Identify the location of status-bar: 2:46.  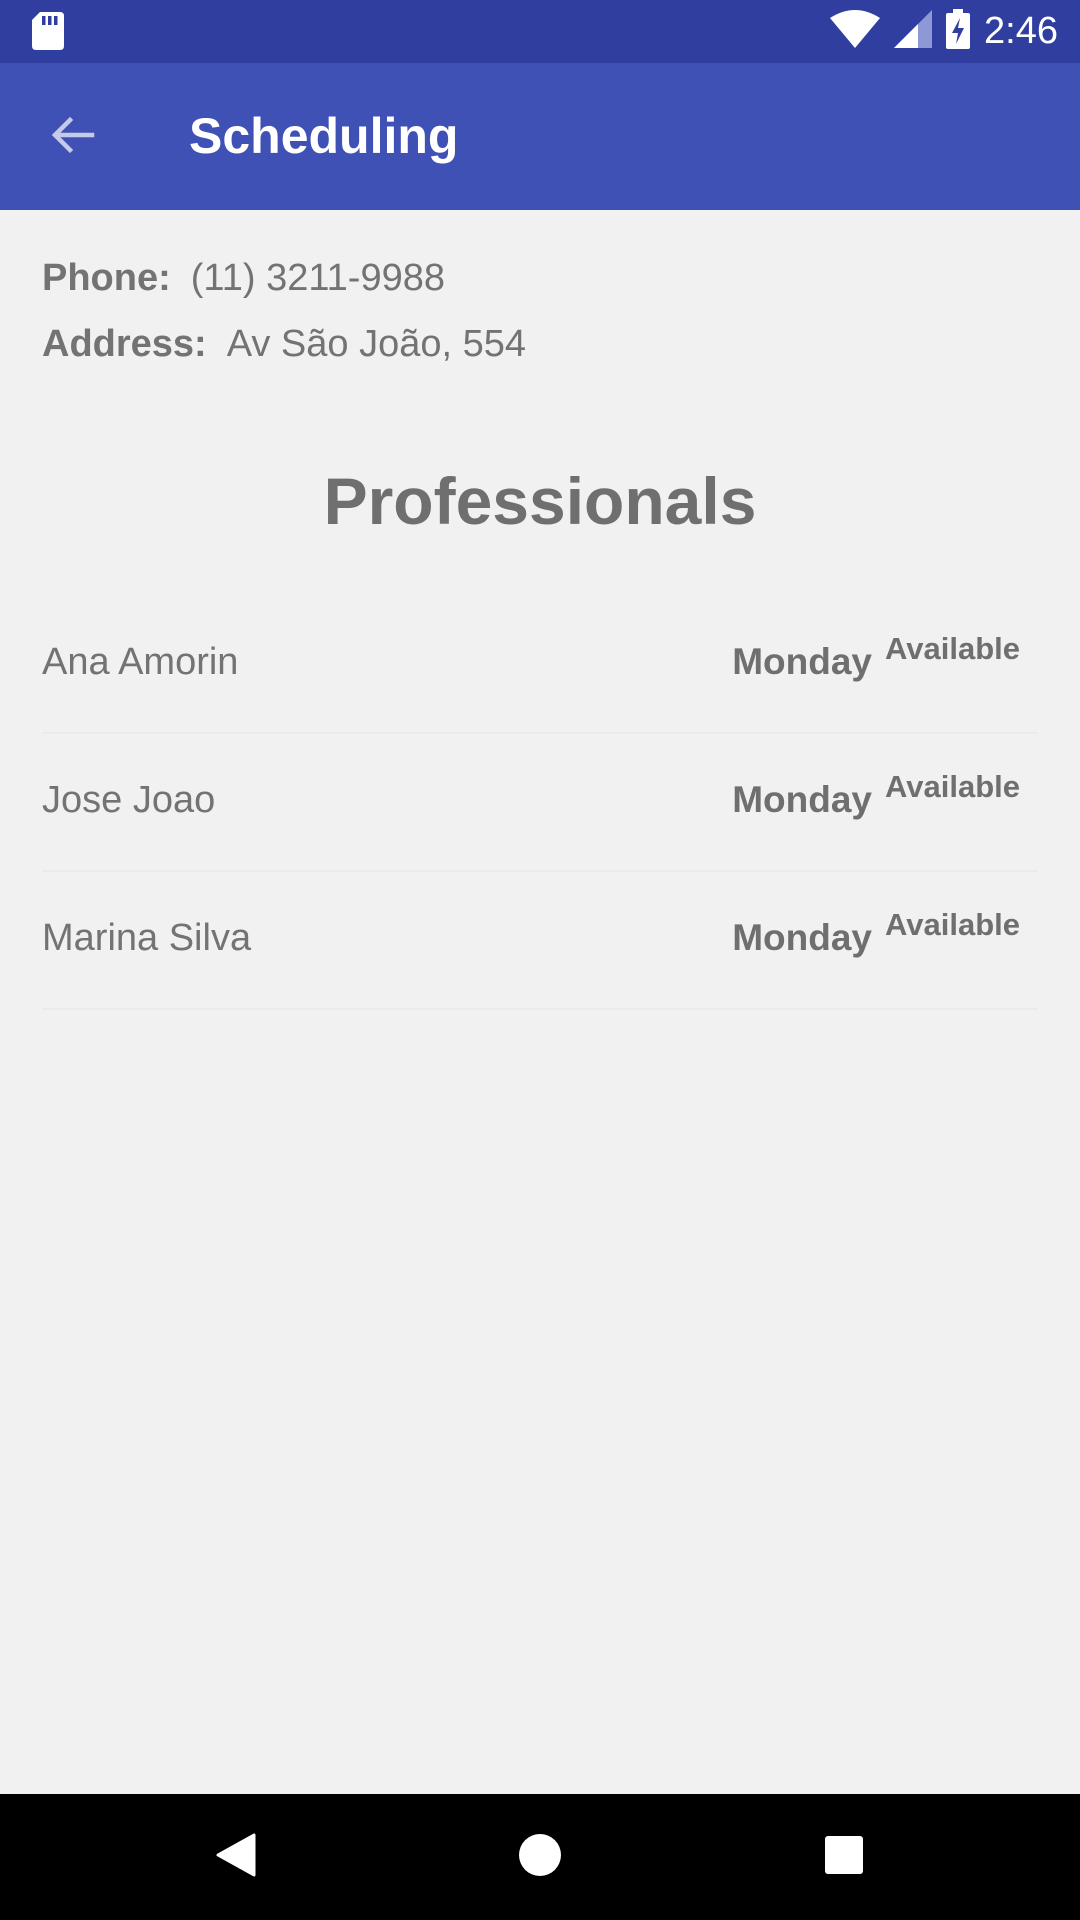
(540, 31).